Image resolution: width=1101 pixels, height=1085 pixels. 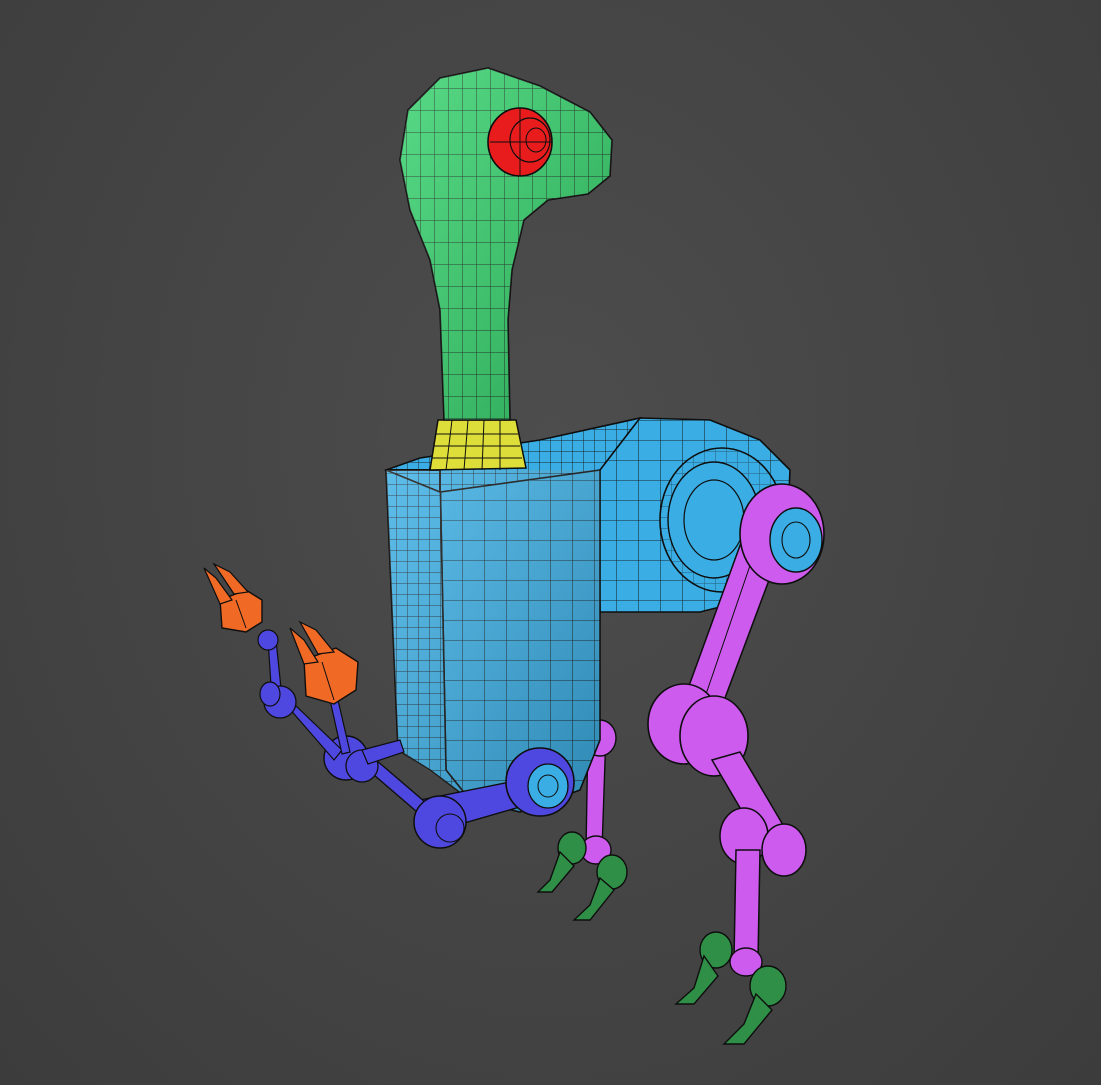 I want to click on foot-near, so click(x=730, y=988).